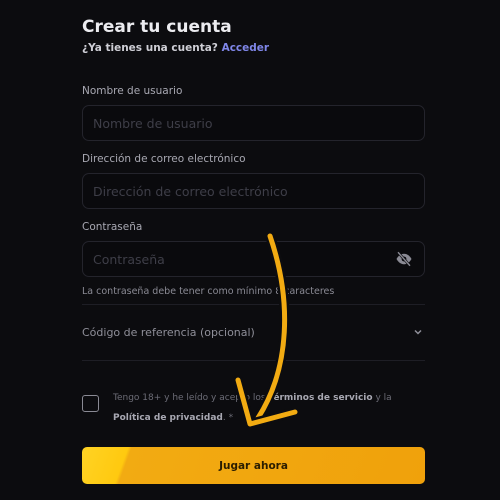 The height and width of the screenshot is (500, 500). What do you see at coordinates (320, 398) in the screenshot?
I see `terms-of-service-link: Términos de servicio` at bounding box center [320, 398].